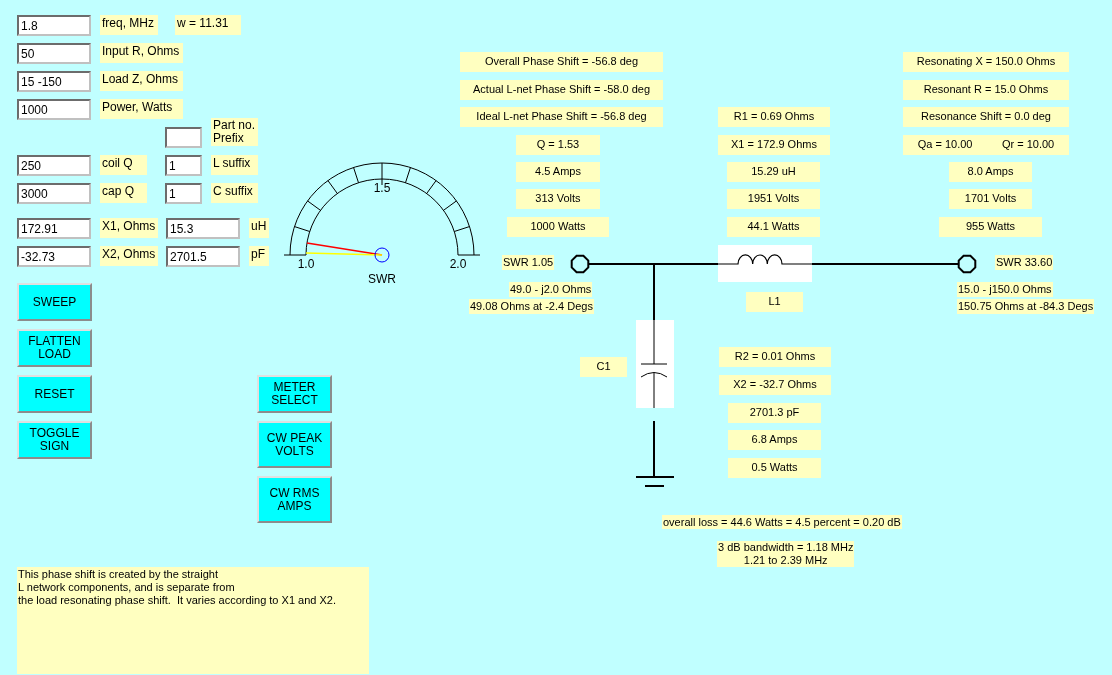  What do you see at coordinates (775, 357) in the screenshot?
I see `readout-label: R2 = 0.01 Ohms` at bounding box center [775, 357].